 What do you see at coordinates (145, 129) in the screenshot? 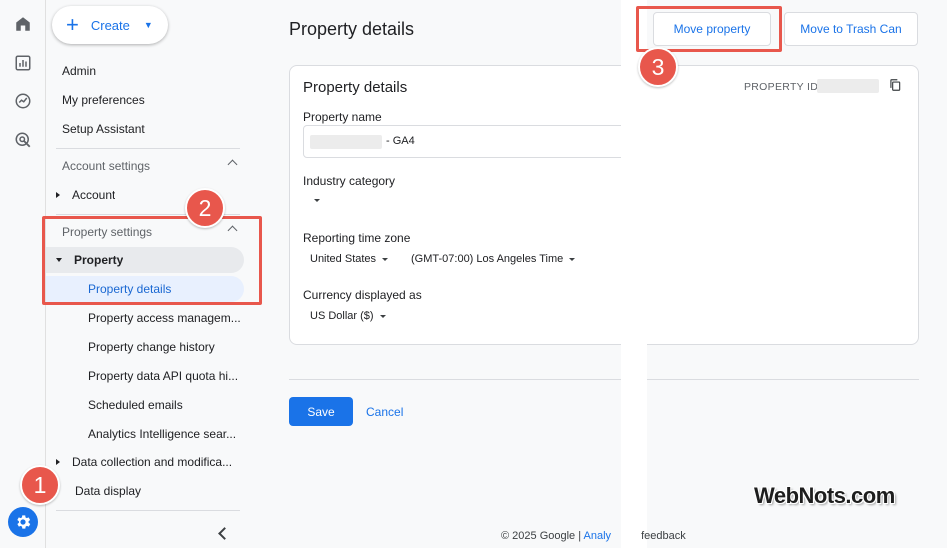
I see `nav-item-setup-assistant: Setup Assistant` at bounding box center [145, 129].